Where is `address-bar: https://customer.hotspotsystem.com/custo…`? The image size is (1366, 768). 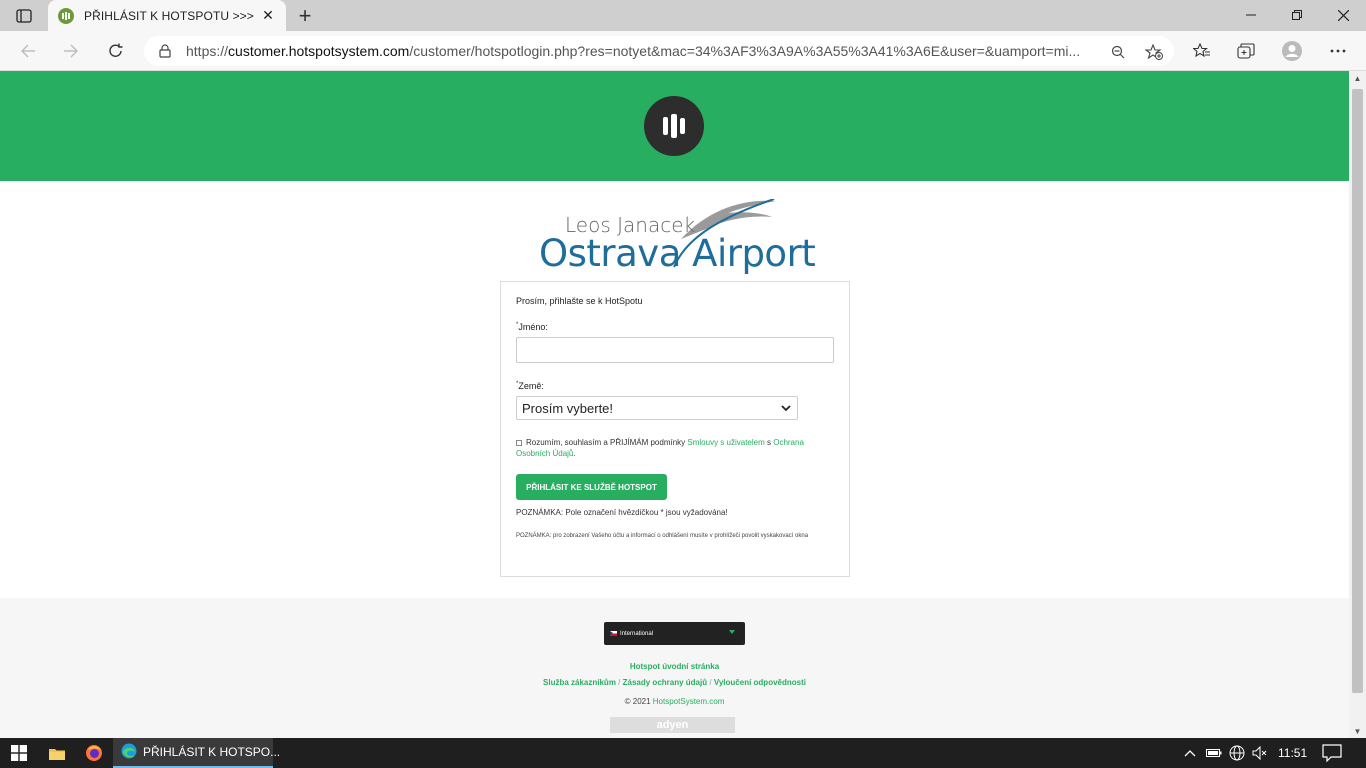 address-bar: https://customer.hotspotsystem.com/custo… is located at coordinates (659, 51).